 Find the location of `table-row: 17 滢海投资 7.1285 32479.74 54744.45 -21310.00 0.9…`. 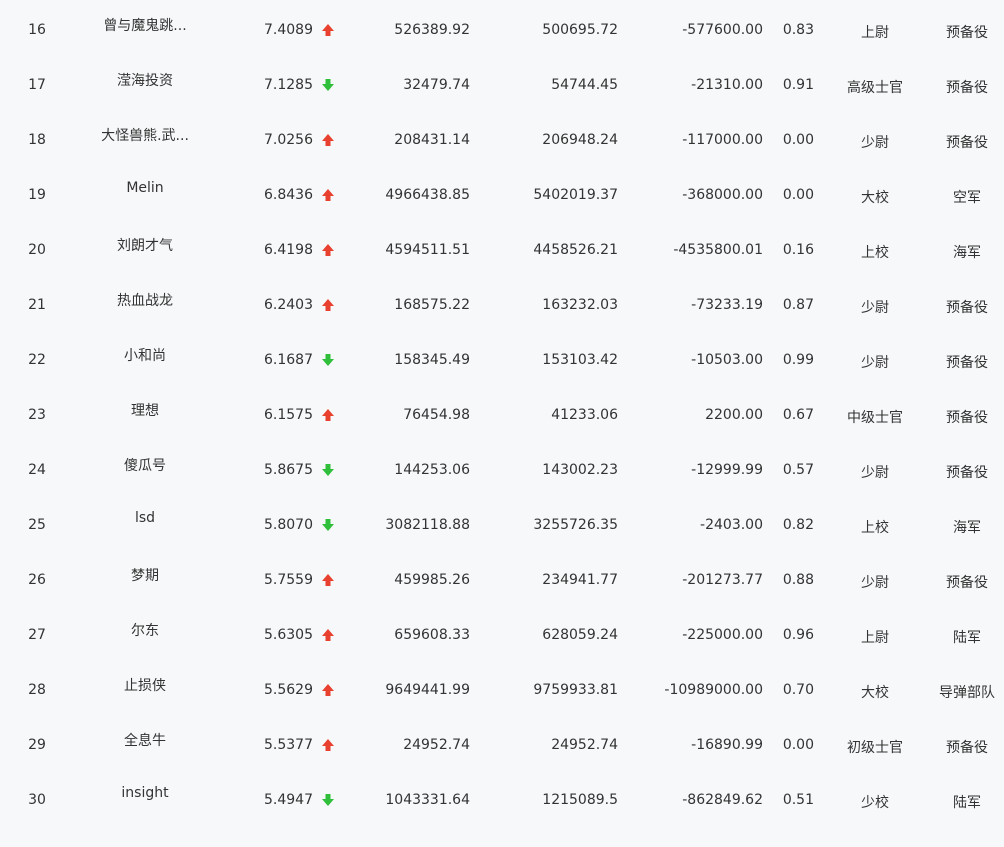

table-row: 17 滢海投资 7.1285 32479.74 54744.45 -21310.00 0.9… is located at coordinates (502, 82).